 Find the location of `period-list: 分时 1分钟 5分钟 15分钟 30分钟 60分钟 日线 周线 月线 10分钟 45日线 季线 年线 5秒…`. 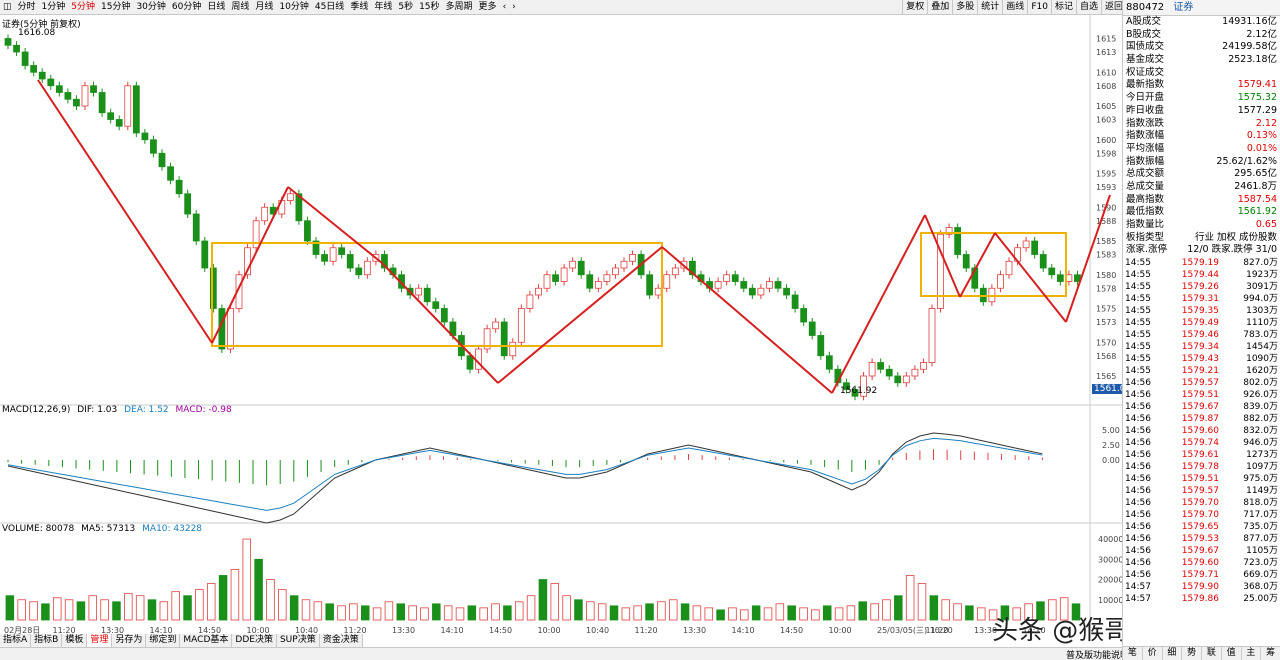

period-list: 分时 1分钟 5分钟 15分钟 30分钟 60分钟 日线 周线 月线 10分钟 45日线 季线 年线 5秒… is located at coordinates (257, 7).